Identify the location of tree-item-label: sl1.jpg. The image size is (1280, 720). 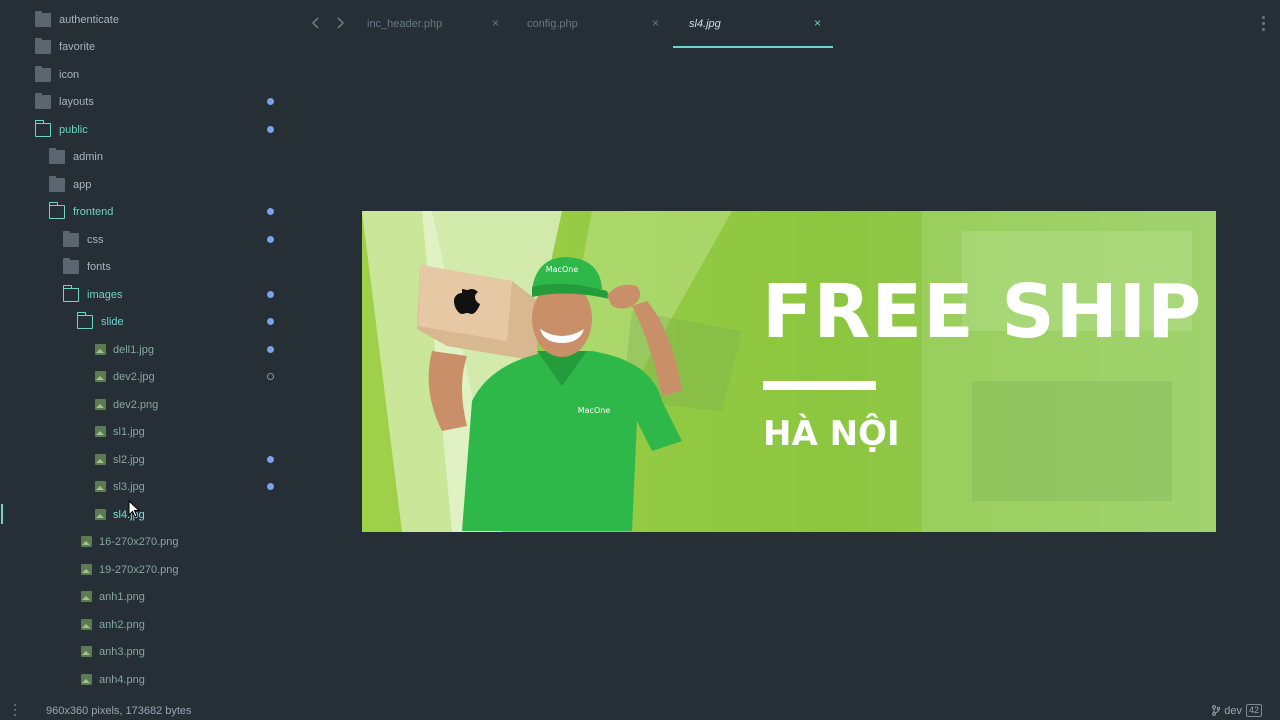
(129, 431).